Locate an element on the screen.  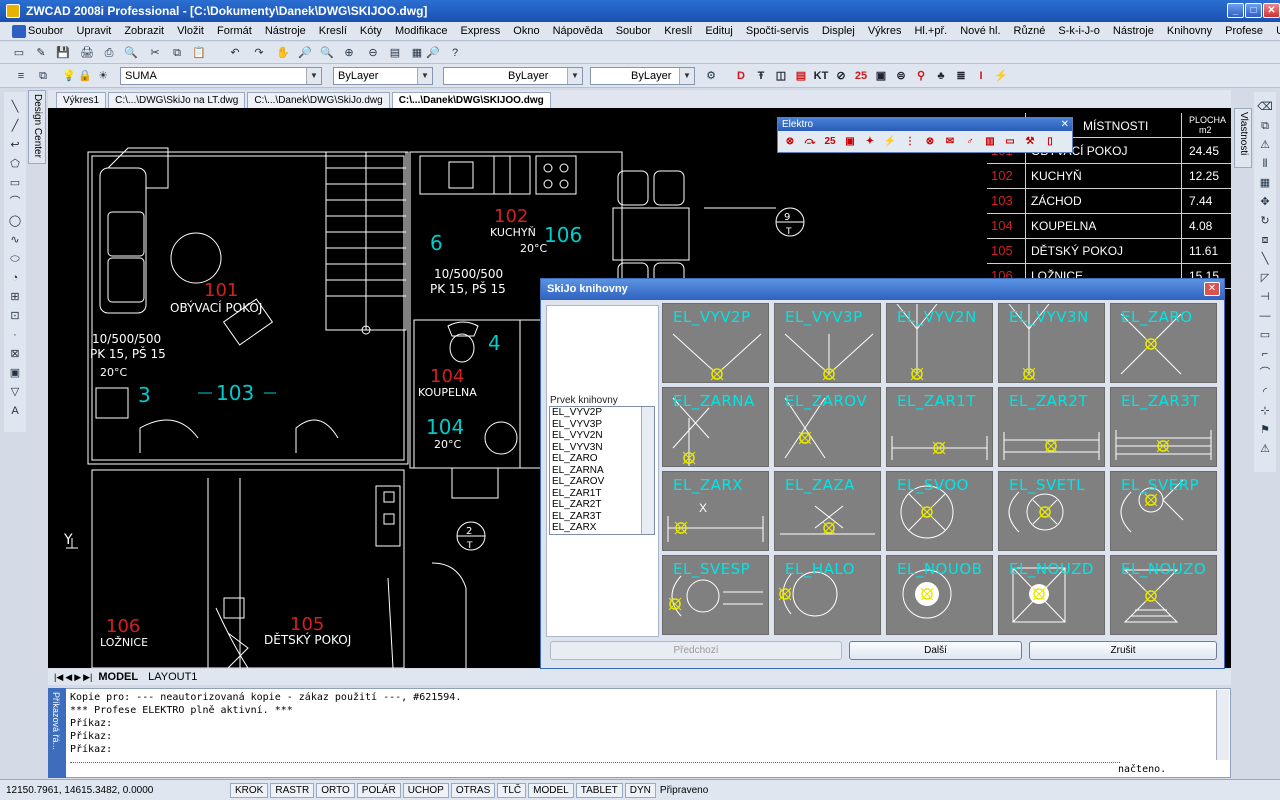
list-item: EL_ZARO is located at coordinates (602, 459).